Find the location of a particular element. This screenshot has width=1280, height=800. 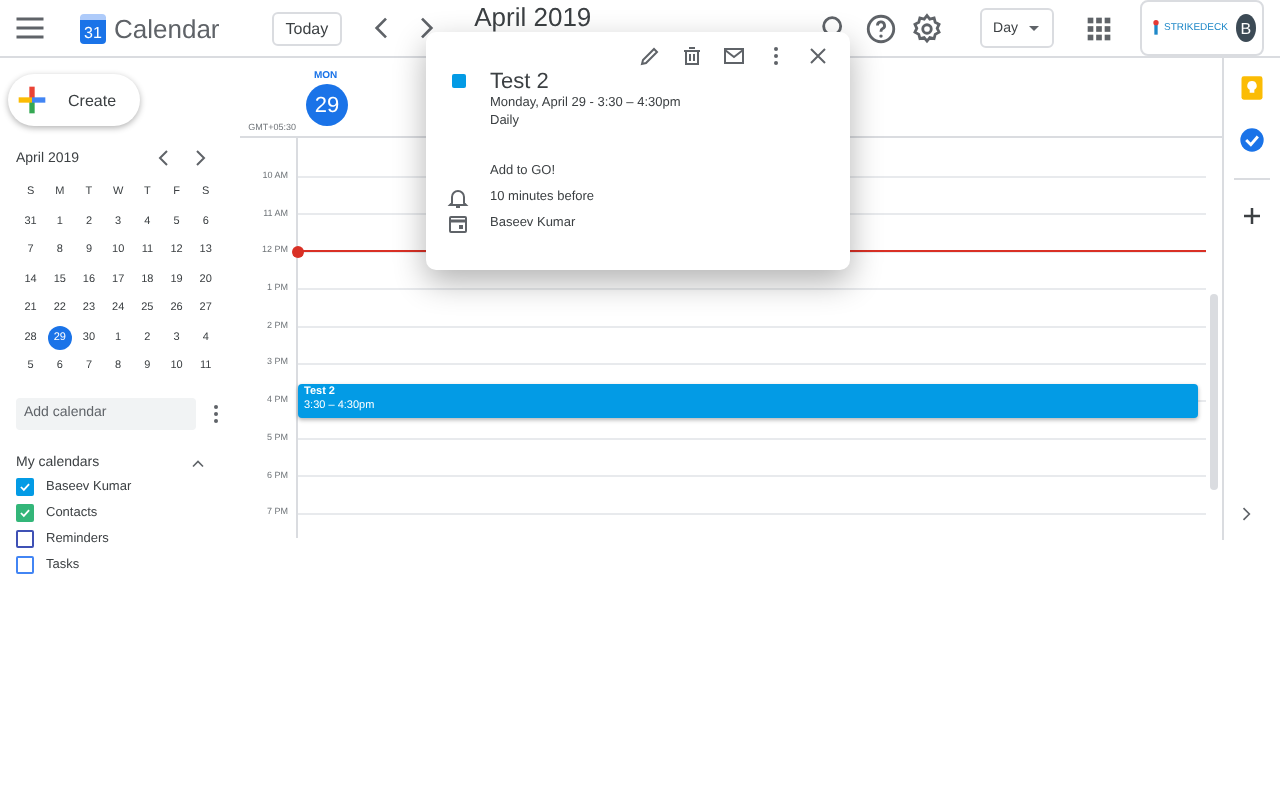

today-button: Today is located at coordinates (307, 28).